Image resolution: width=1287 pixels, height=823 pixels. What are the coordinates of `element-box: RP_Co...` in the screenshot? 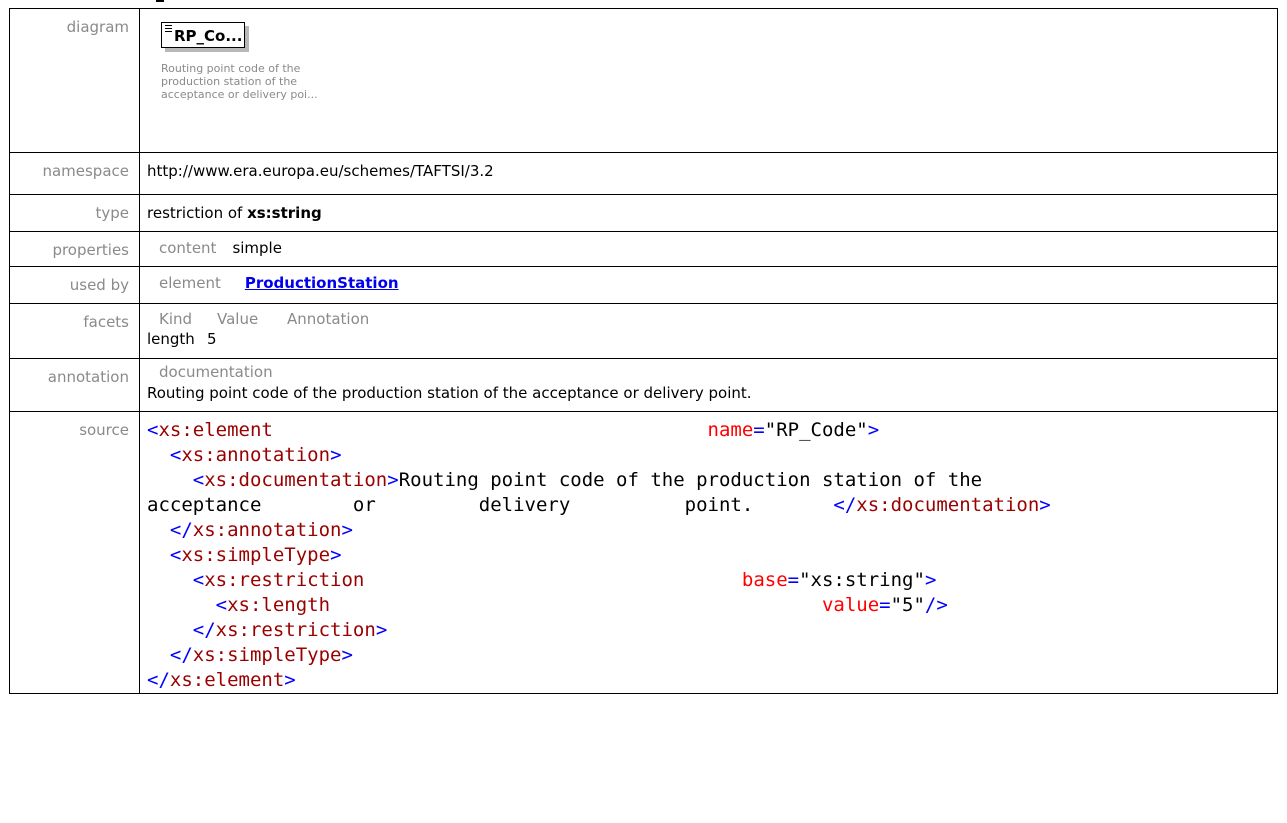 It's located at (203, 35).